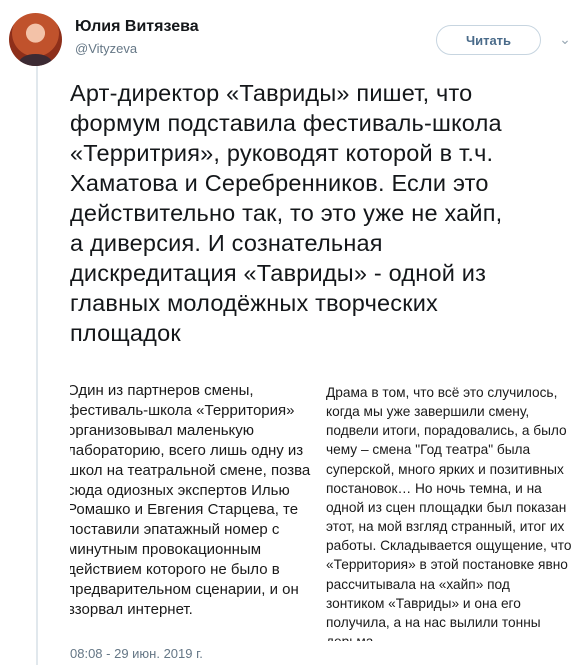  I want to click on avatar-shirt, so click(35, 60).